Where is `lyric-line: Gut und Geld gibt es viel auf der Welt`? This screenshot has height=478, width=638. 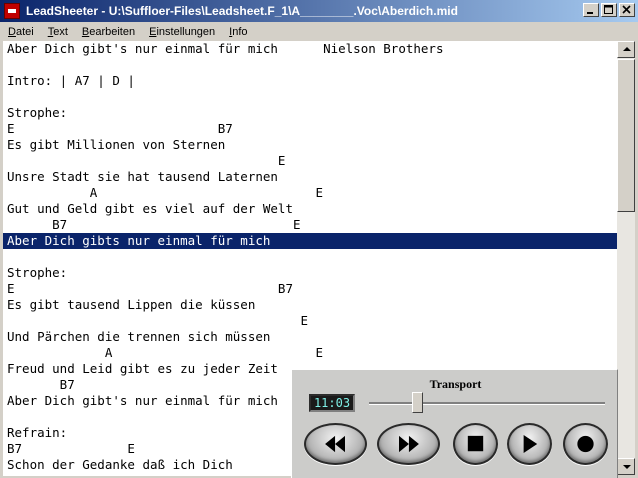 lyric-line: Gut und Geld gibt es viel auf der Welt is located at coordinates (310, 209).